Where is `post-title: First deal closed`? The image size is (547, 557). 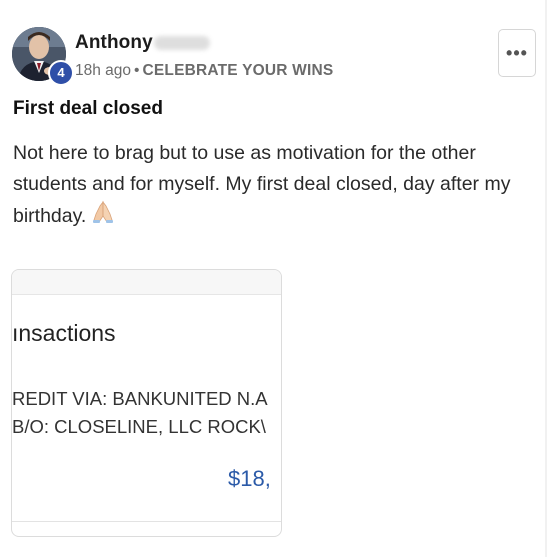
post-title: First deal closed is located at coordinates (88, 108).